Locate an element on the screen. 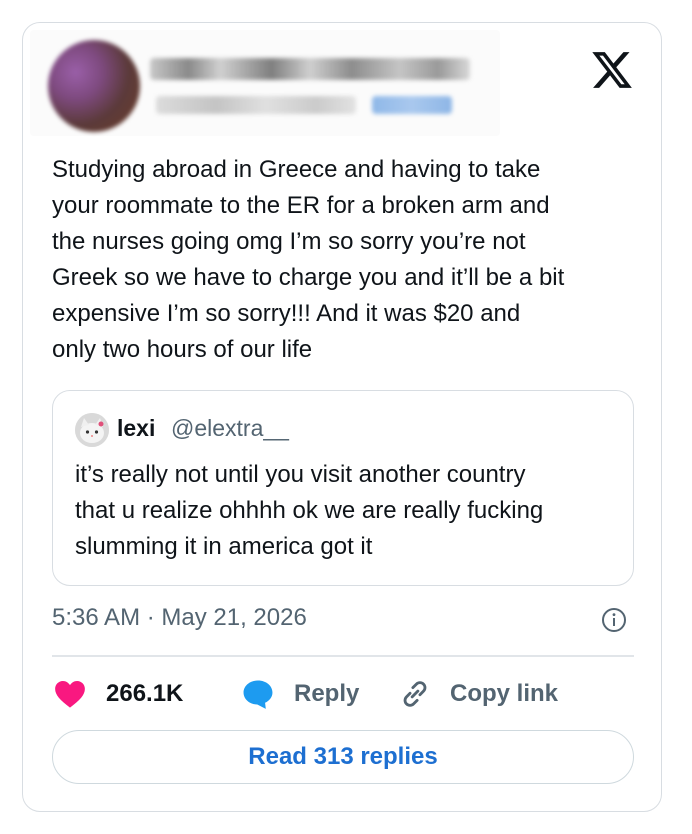  x-logo-icon is located at coordinates (612, 70).